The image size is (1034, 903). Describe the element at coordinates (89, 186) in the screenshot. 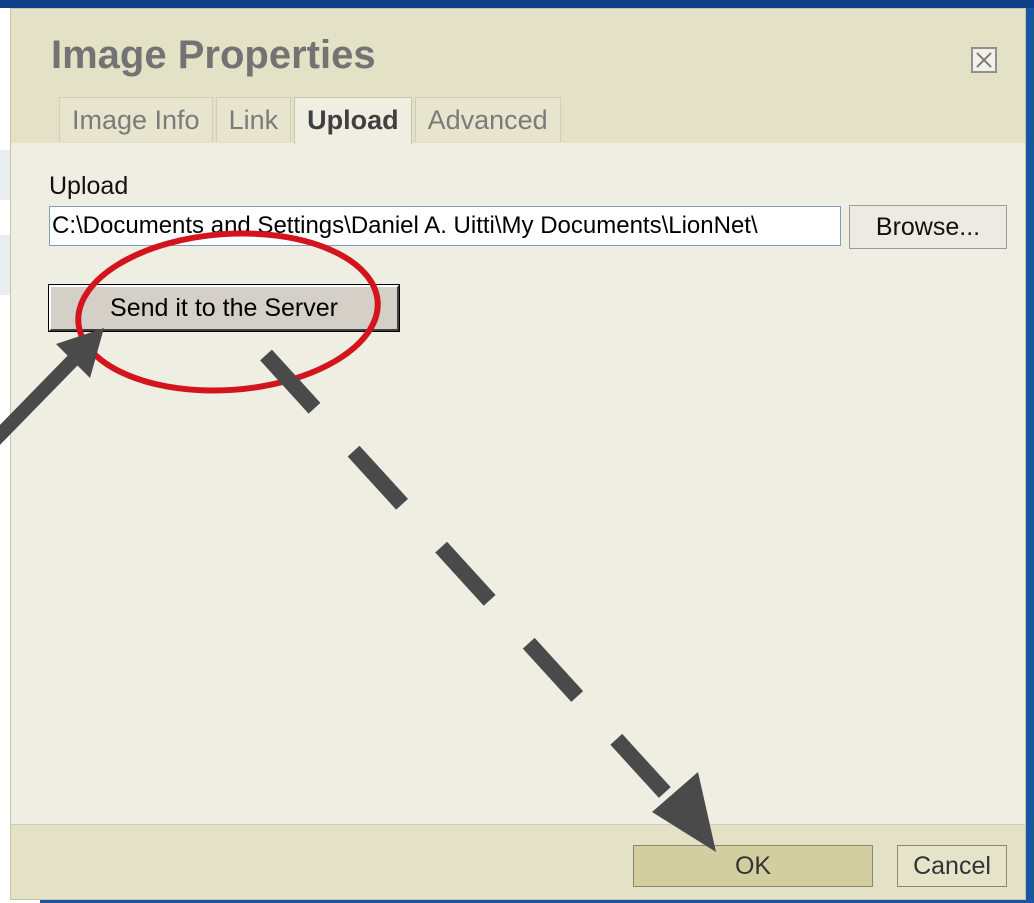

I see `upload-label: Upload` at that location.